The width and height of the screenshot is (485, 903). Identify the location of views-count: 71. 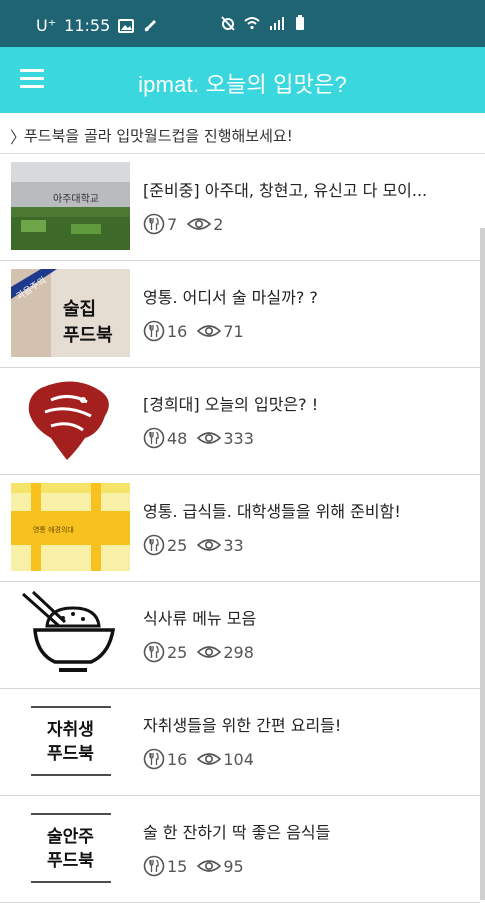
(233, 331).